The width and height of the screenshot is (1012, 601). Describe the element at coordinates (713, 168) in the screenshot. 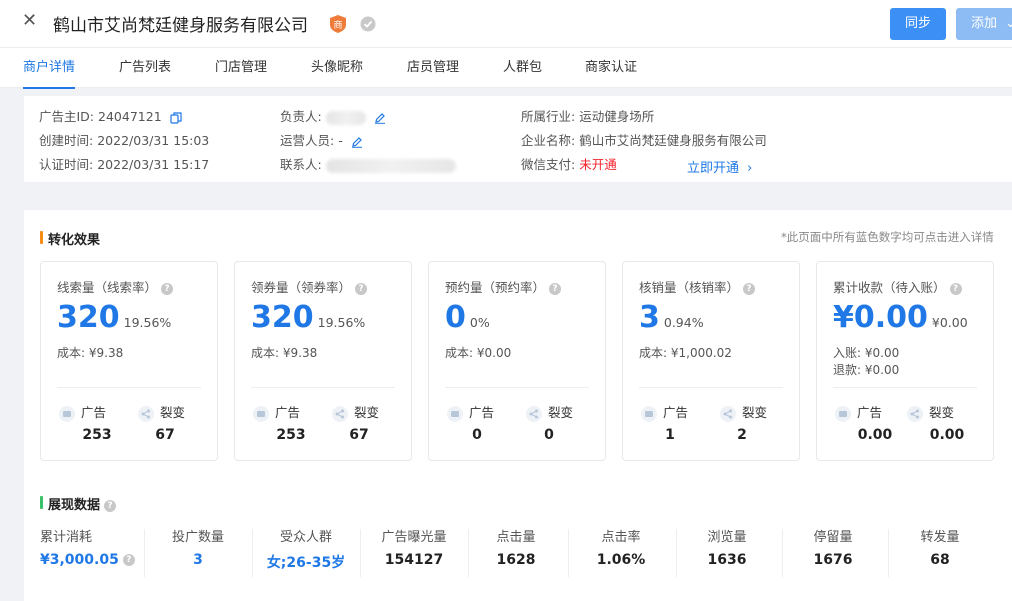

I see `open-now-label: 立即开通` at that location.